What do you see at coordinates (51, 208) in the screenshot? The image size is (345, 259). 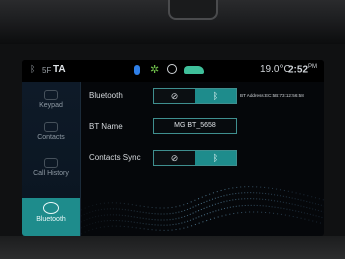 I see `bluetooth-icon` at bounding box center [51, 208].